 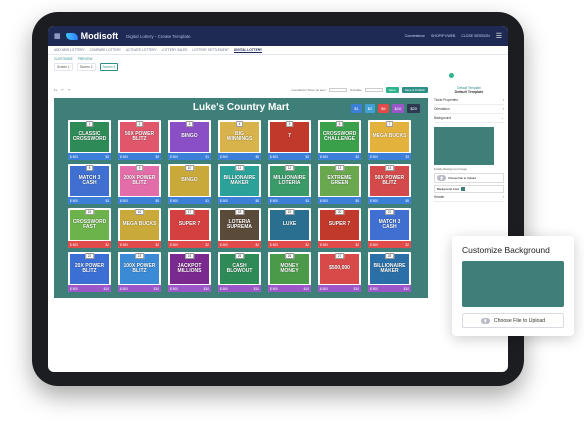 I want to click on lottery-ticket: 23 100X POWER BLITZ $ 500 $10, so click(x=139, y=272).